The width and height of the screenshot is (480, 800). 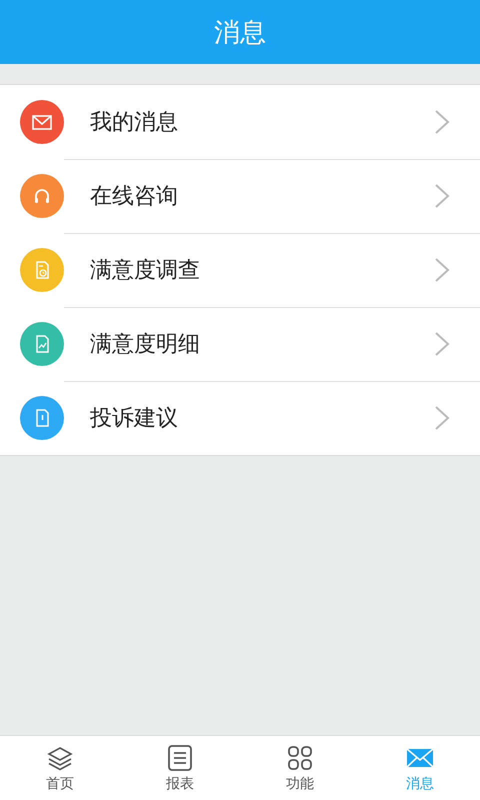 I want to click on menu-label: 满意度明细, so click(x=145, y=345).